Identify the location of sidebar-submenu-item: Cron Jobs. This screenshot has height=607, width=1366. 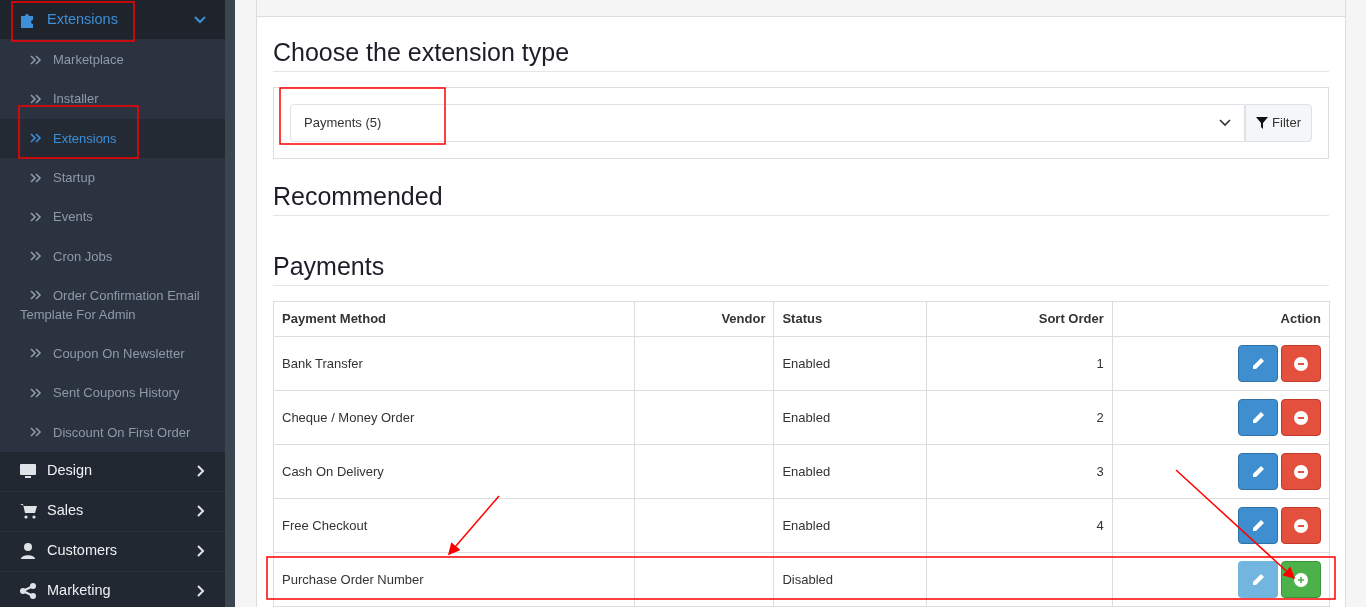
(112, 256).